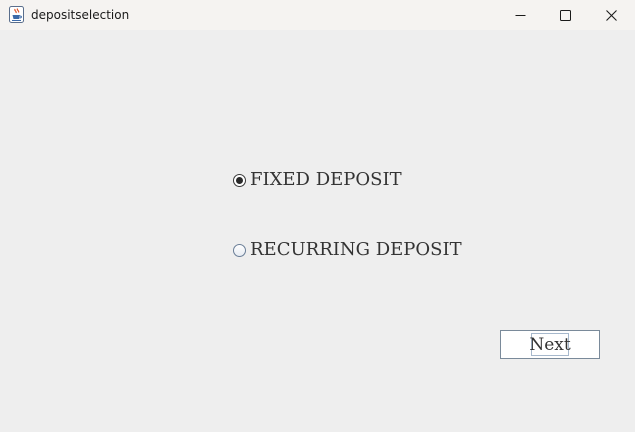 Image resolution: width=635 pixels, height=432 pixels. I want to click on recurring-deposit-radio, so click(239, 250).